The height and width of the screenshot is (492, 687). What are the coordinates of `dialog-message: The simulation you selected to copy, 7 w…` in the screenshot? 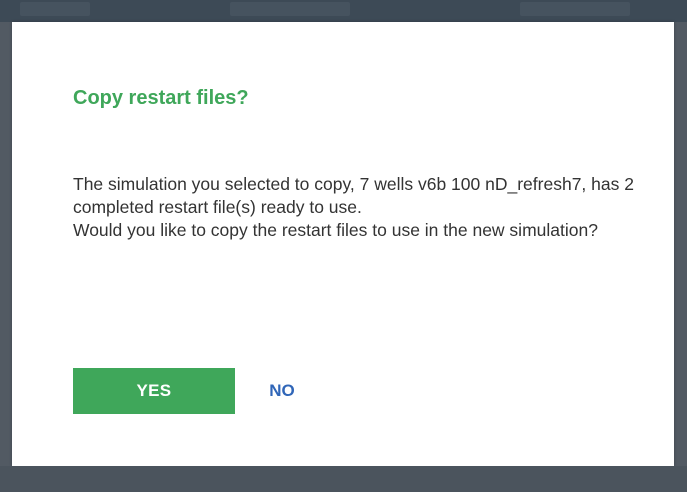 It's located at (355, 207).